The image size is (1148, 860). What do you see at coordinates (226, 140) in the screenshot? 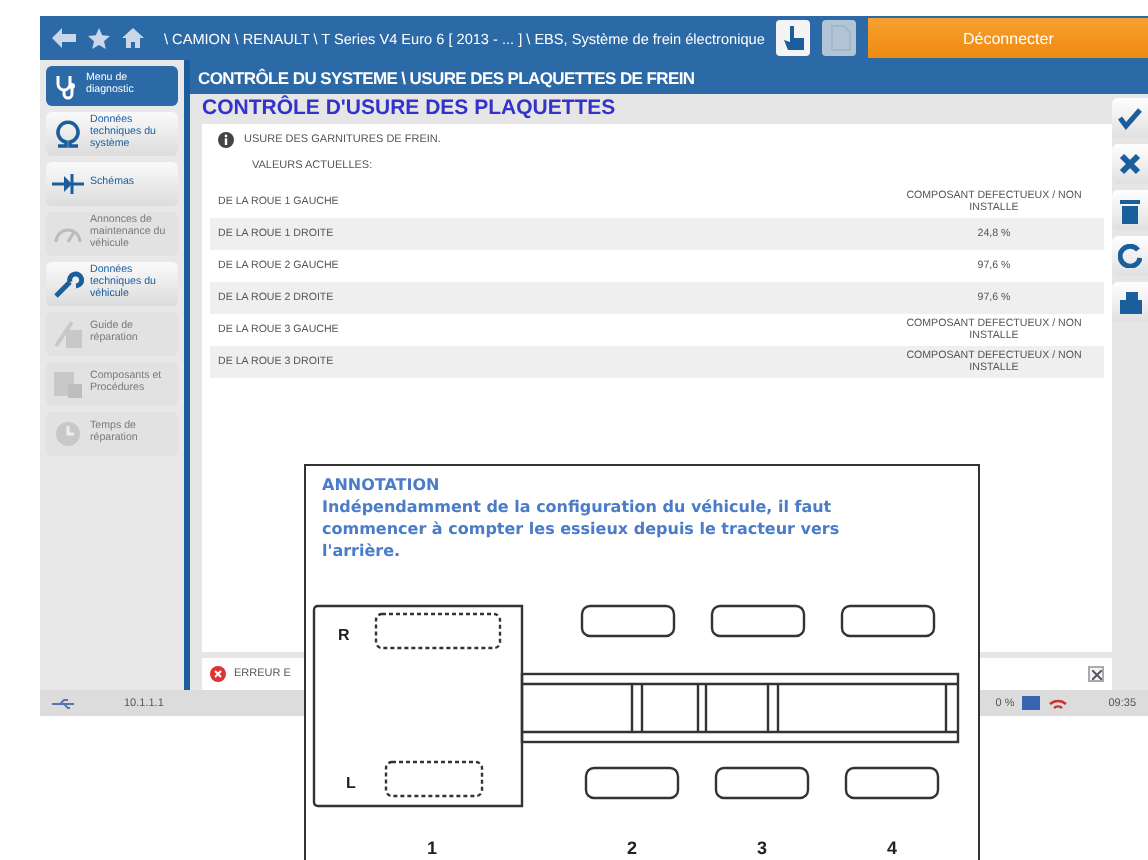
I see `info-icon` at bounding box center [226, 140].